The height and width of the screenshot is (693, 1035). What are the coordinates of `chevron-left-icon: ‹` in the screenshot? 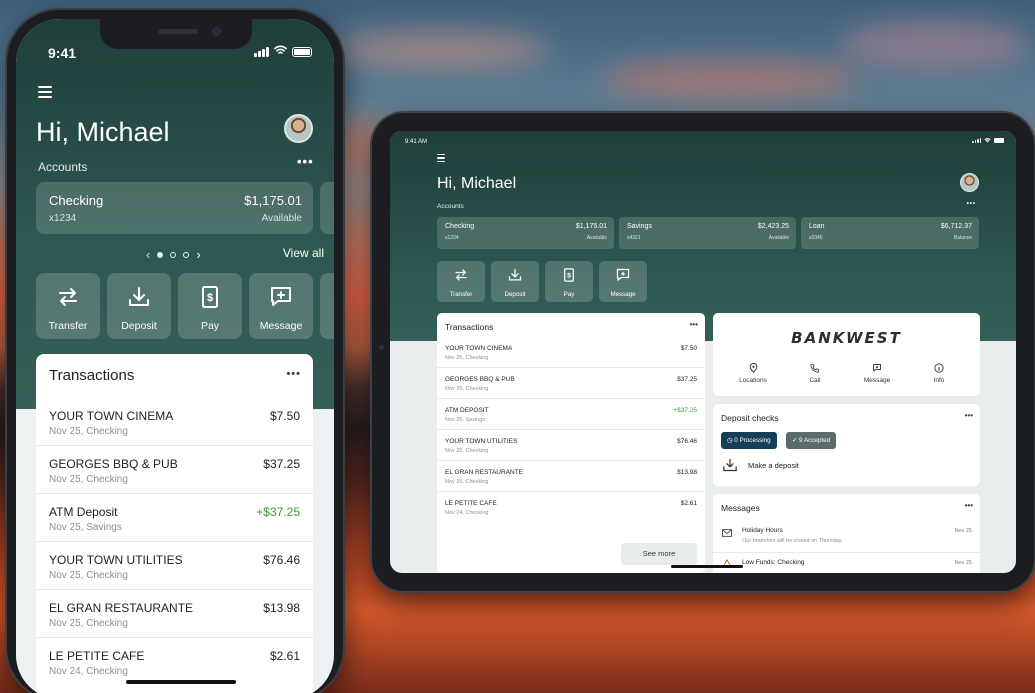 It's located at (148, 254).